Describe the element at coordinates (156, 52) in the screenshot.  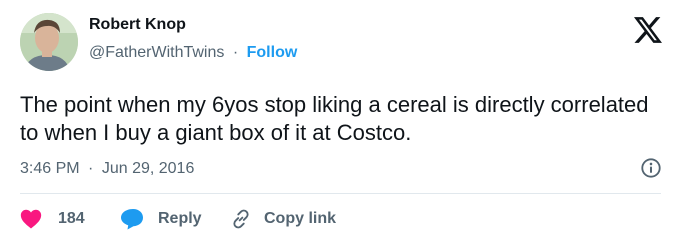
I see `author-handle: @FatherWithTwins` at that location.